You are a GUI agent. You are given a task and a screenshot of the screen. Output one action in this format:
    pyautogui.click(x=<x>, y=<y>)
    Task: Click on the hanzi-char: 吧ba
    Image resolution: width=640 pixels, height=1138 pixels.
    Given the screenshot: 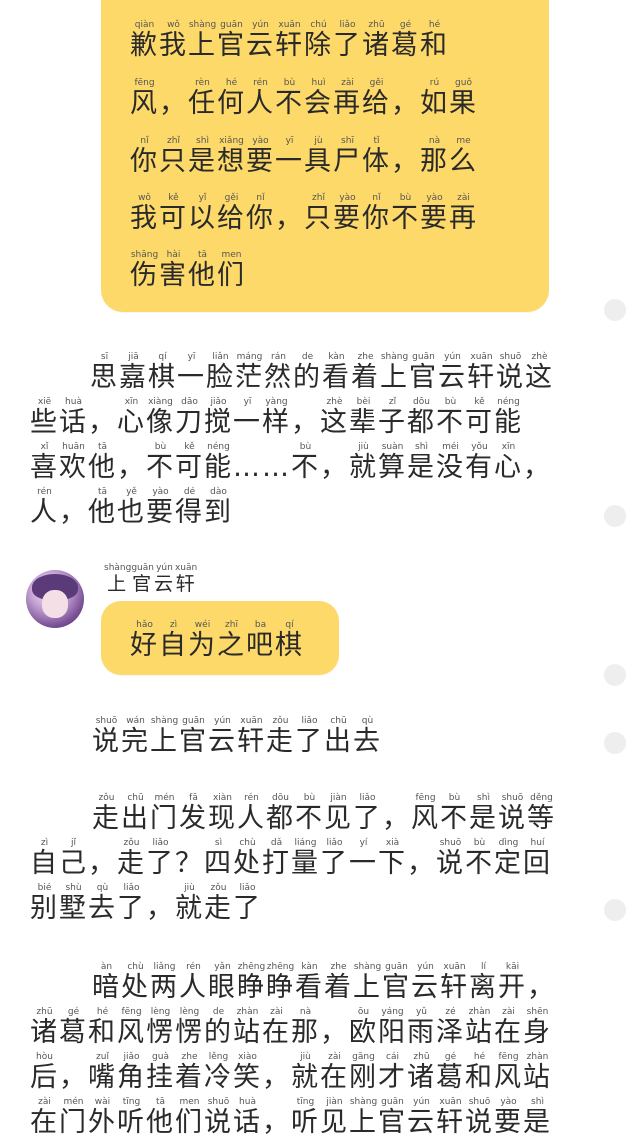 What is the action you would take?
    pyautogui.click(x=260, y=640)
    